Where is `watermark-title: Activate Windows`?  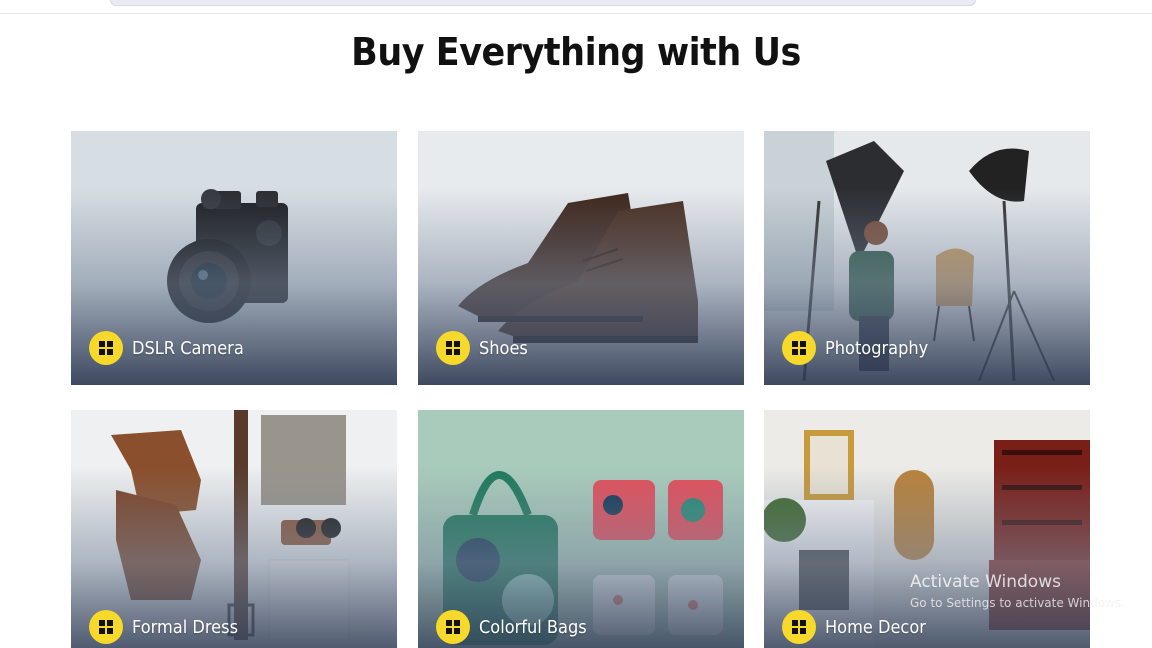
watermark-title: Activate Windows is located at coordinates (985, 582).